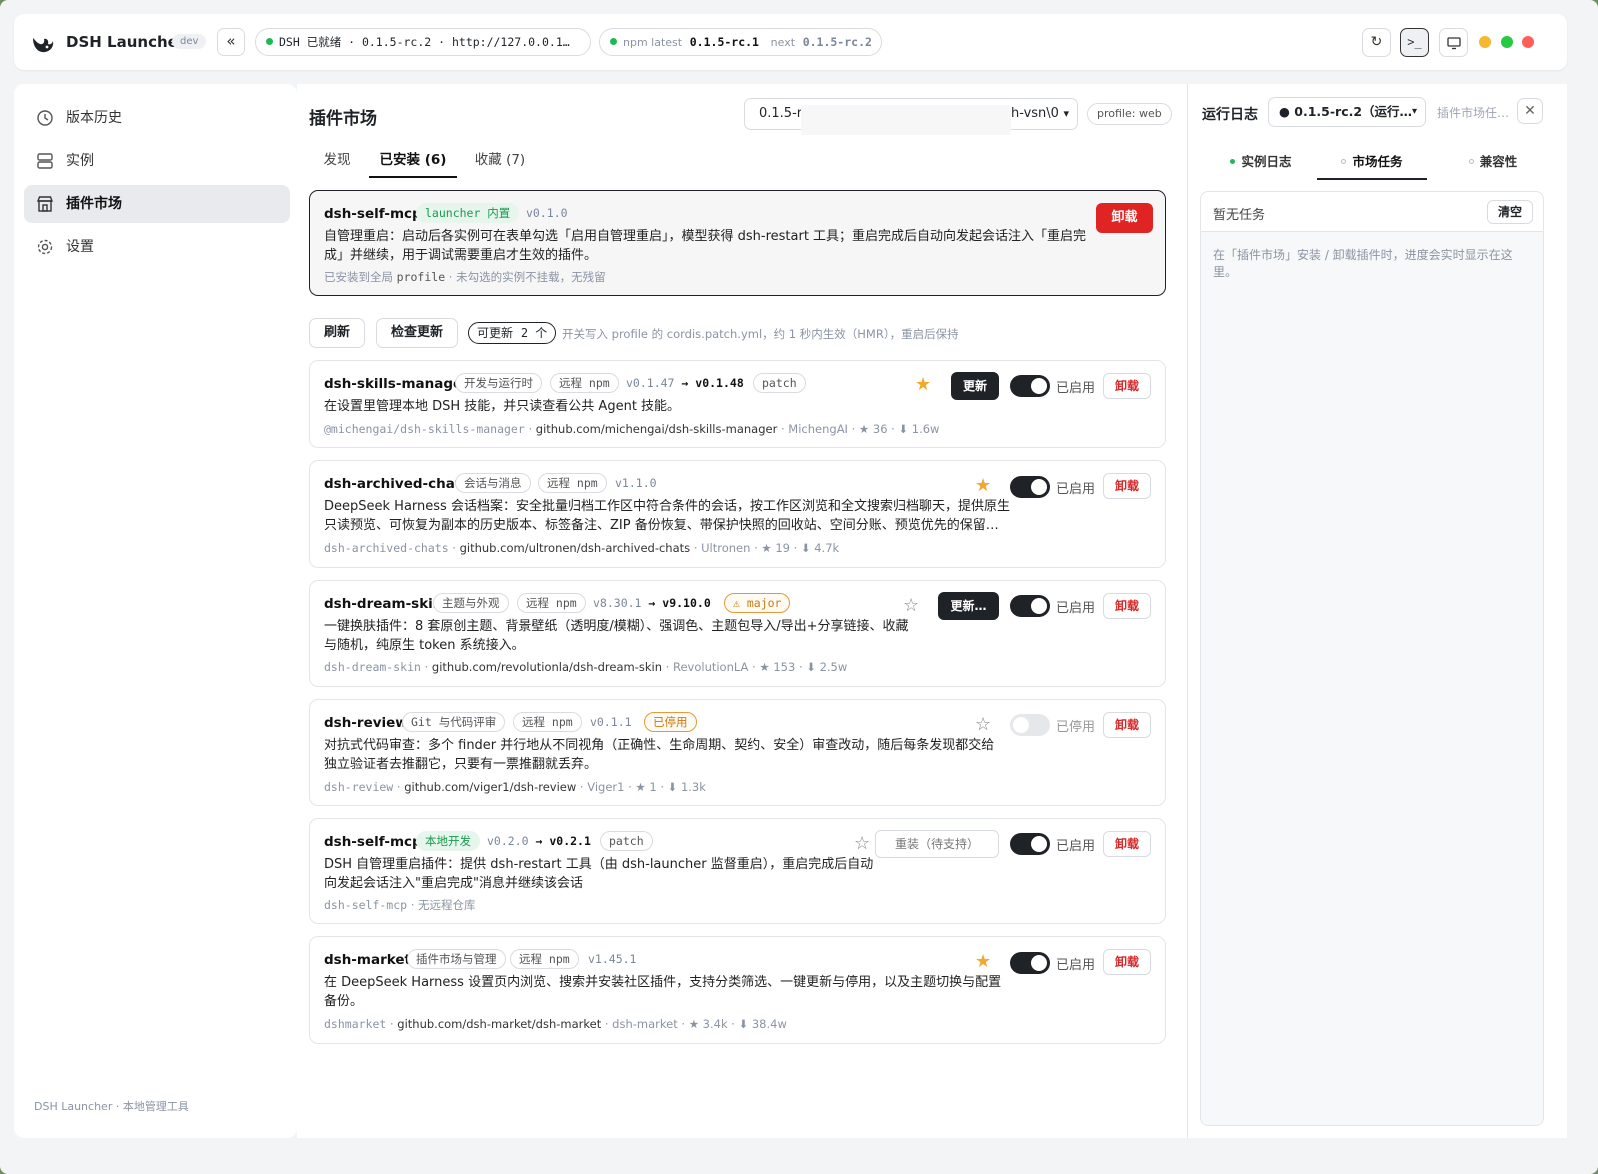  What do you see at coordinates (45, 204) in the screenshot?
I see `store-icon` at bounding box center [45, 204].